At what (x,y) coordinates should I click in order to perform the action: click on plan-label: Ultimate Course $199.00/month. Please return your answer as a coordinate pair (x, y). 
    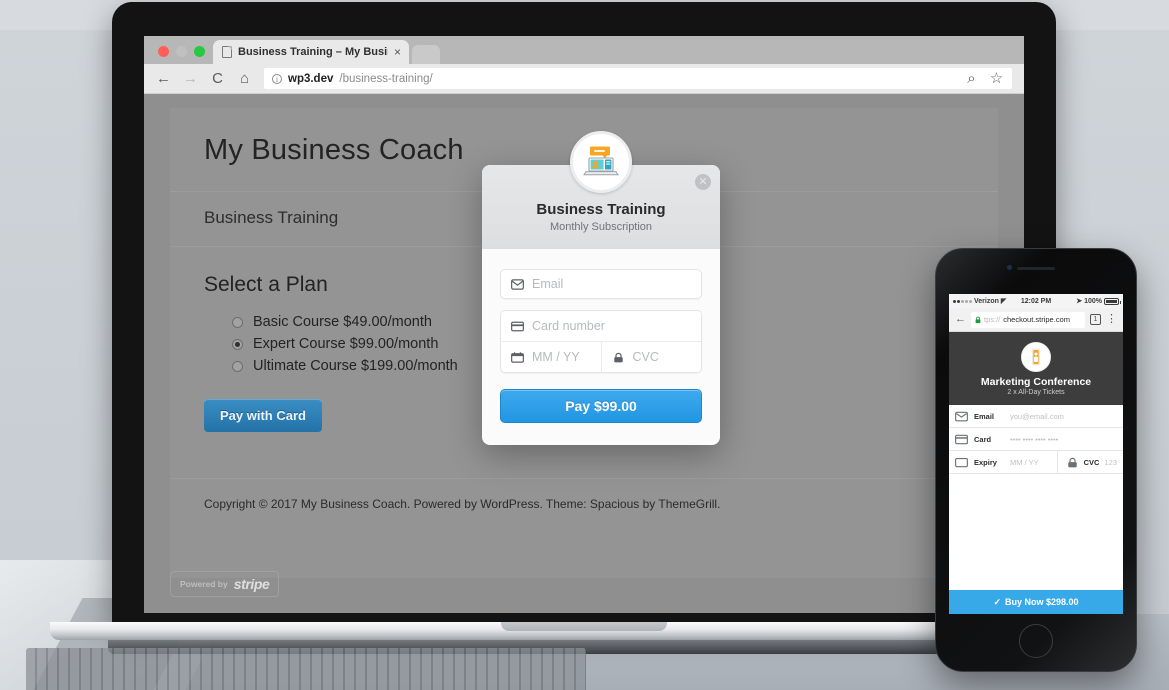
    Looking at the image, I should click on (355, 366).